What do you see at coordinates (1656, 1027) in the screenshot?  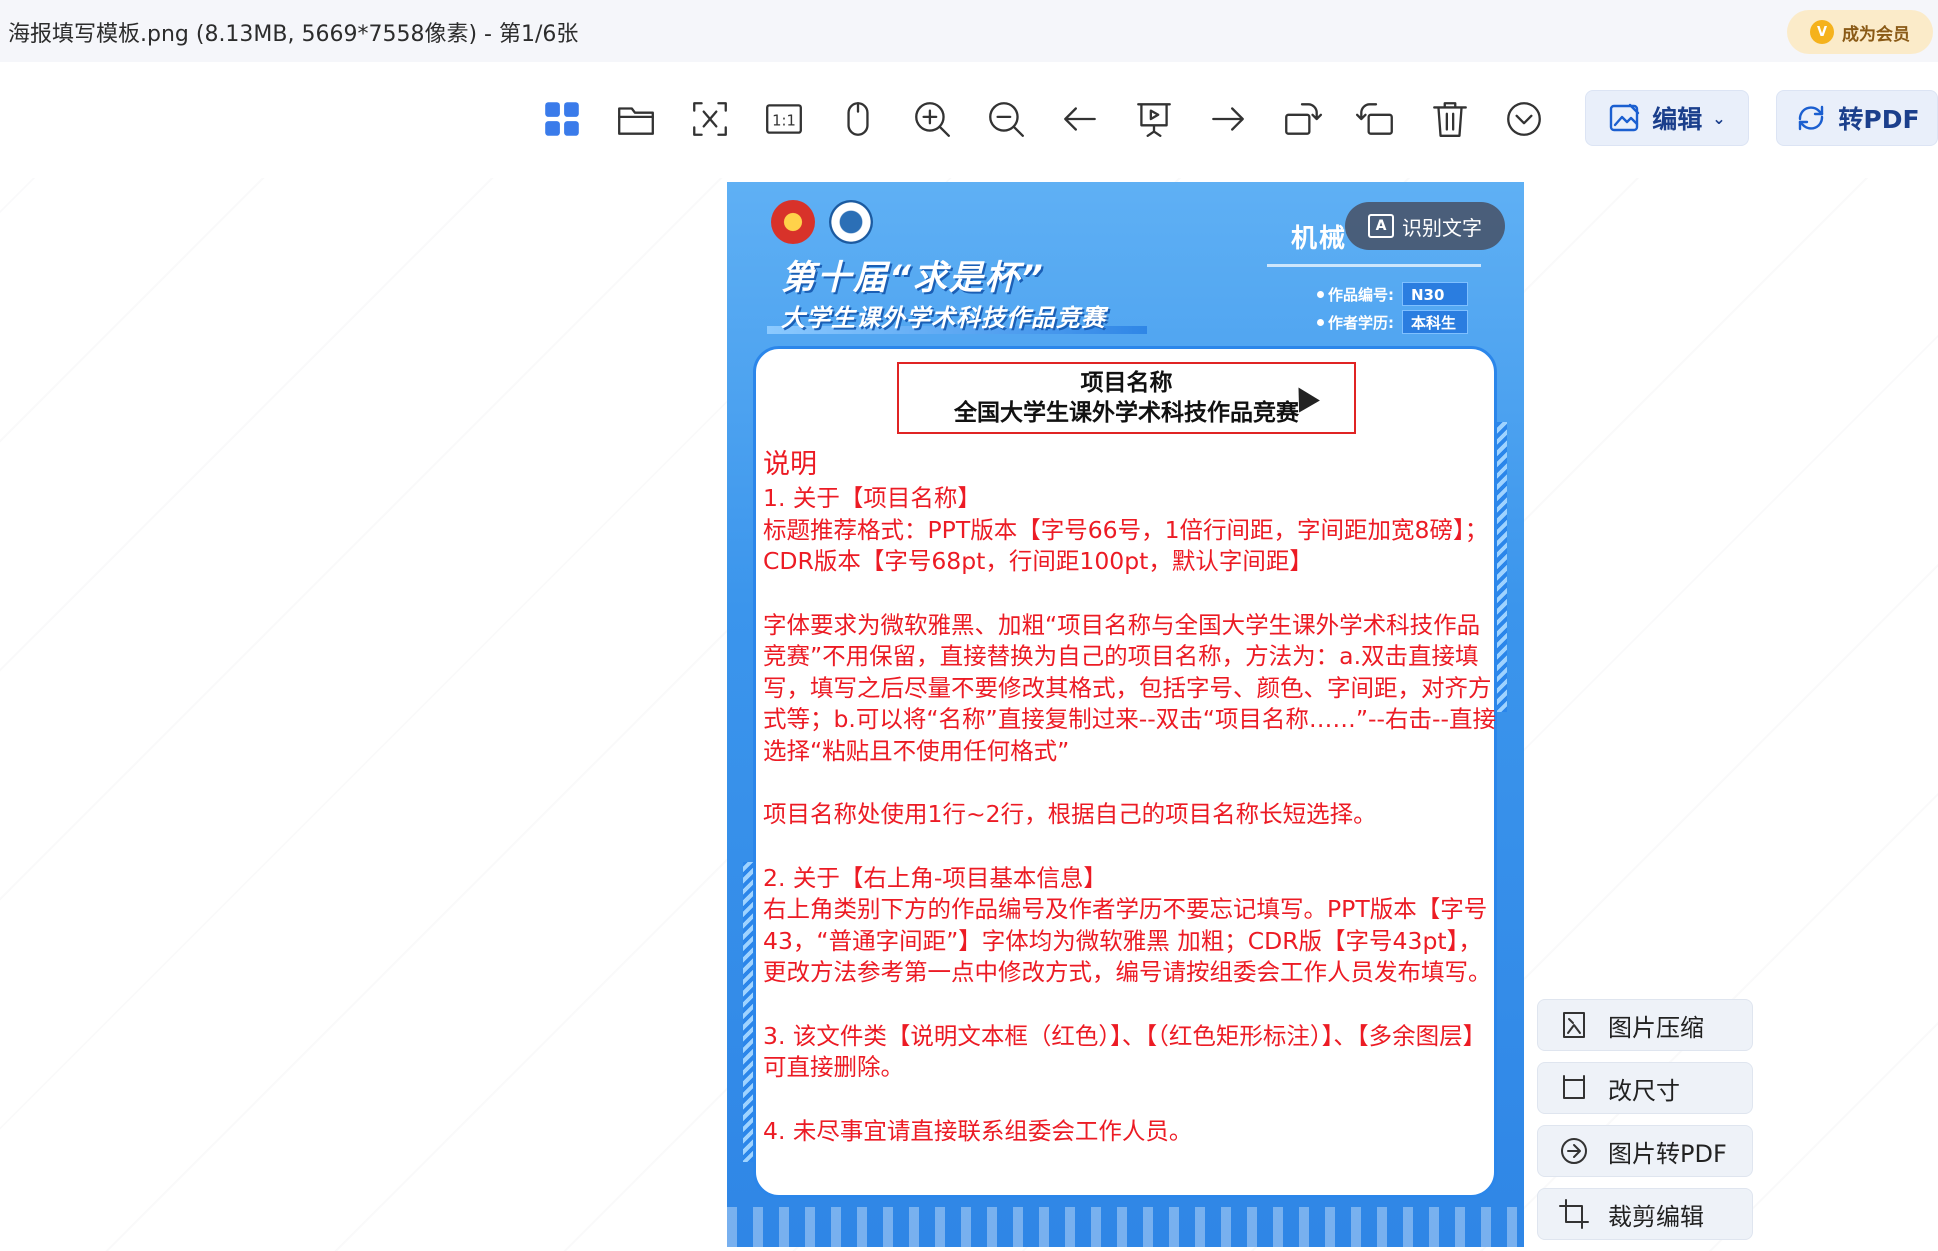 I see `compress-image-label: 图片压缩` at bounding box center [1656, 1027].